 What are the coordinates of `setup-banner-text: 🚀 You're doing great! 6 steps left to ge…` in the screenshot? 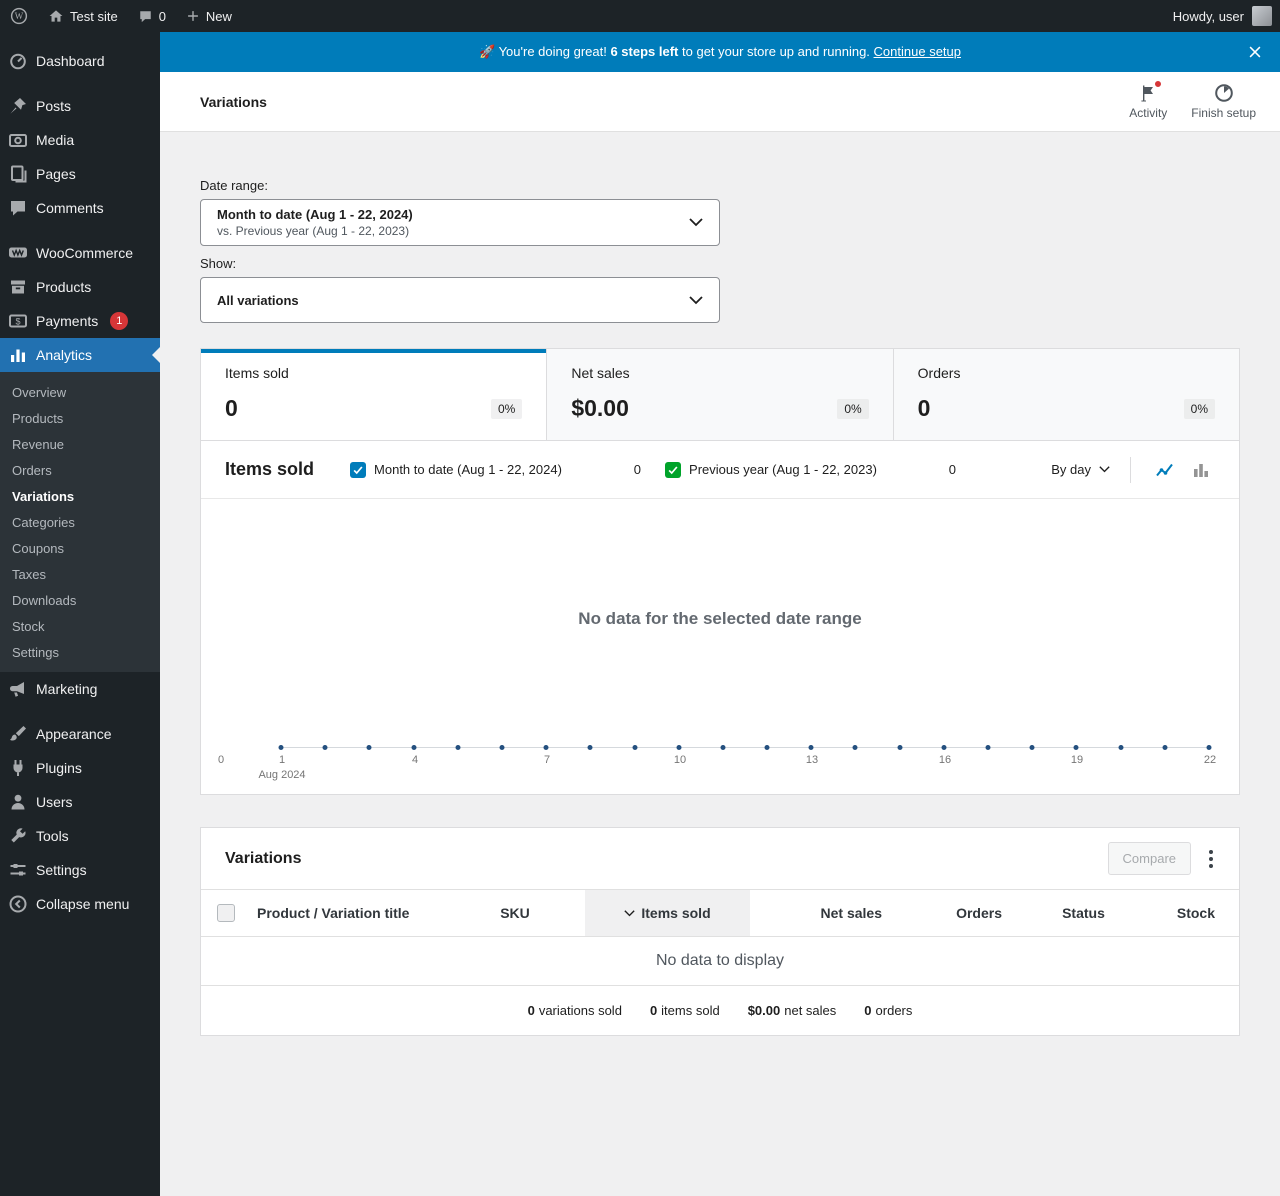 It's located at (720, 51).